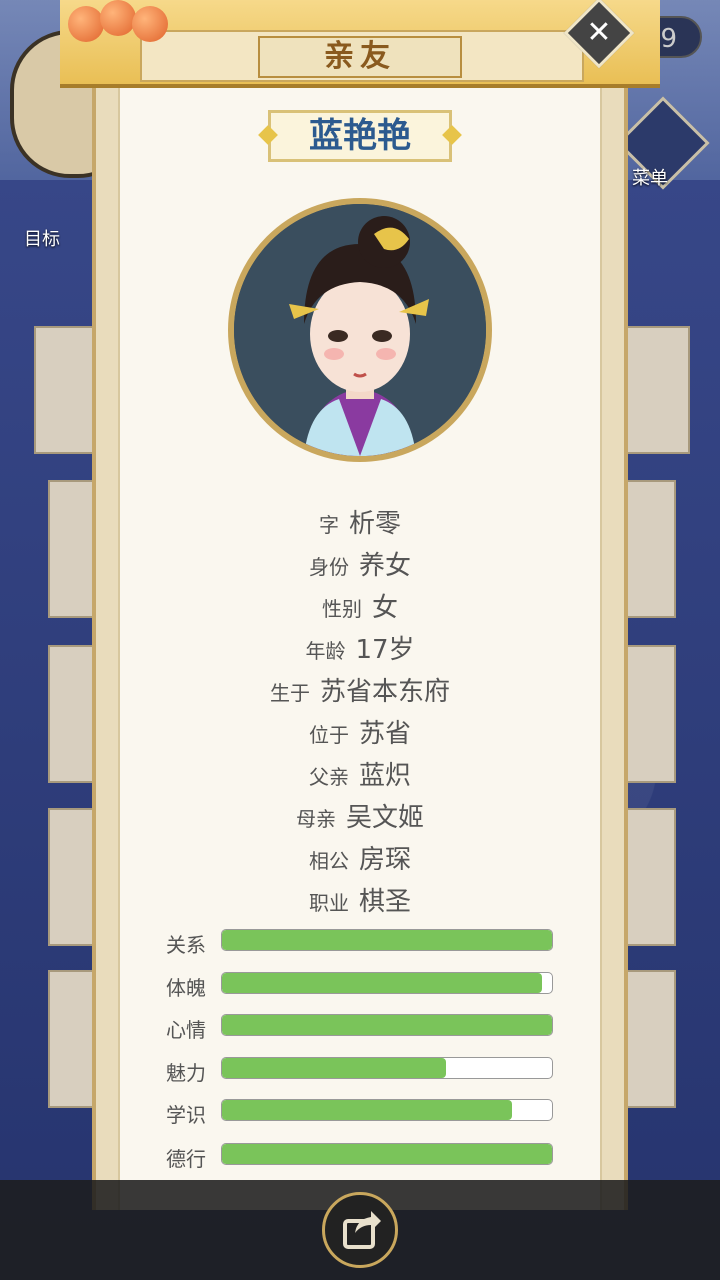  I want to click on field-occupation: 职业 棋圣, so click(360, 899).